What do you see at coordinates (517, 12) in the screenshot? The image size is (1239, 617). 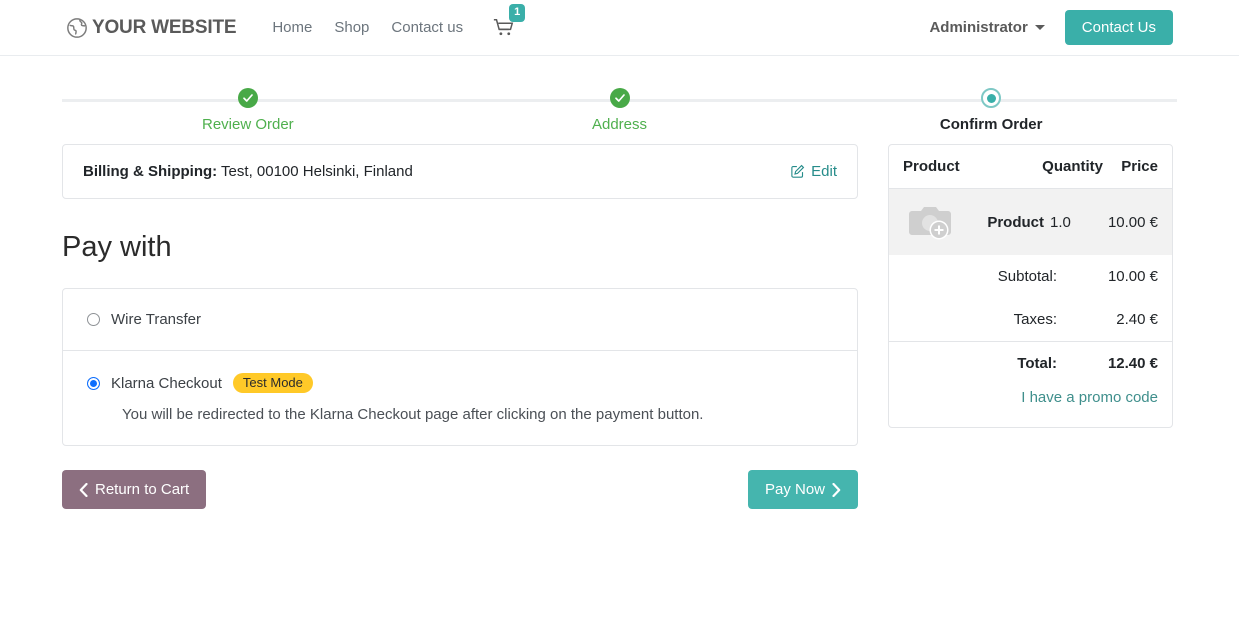 I see `cart-count-badge: 1` at bounding box center [517, 12].